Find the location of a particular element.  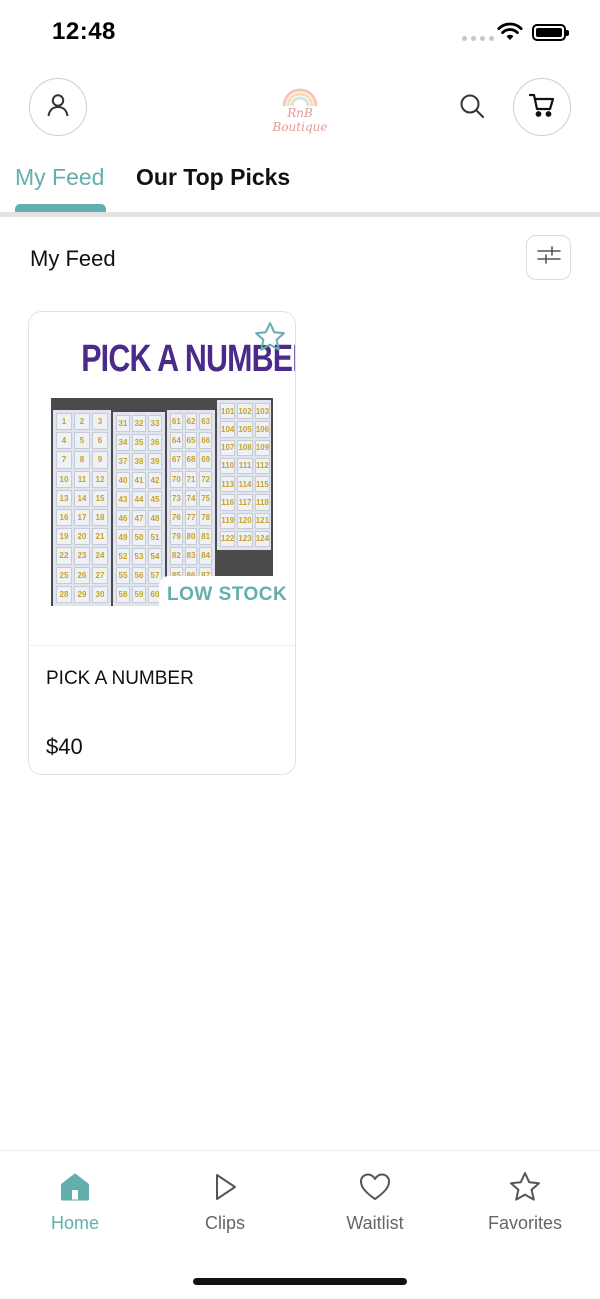

favorite-button is located at coordinates (270, 339).